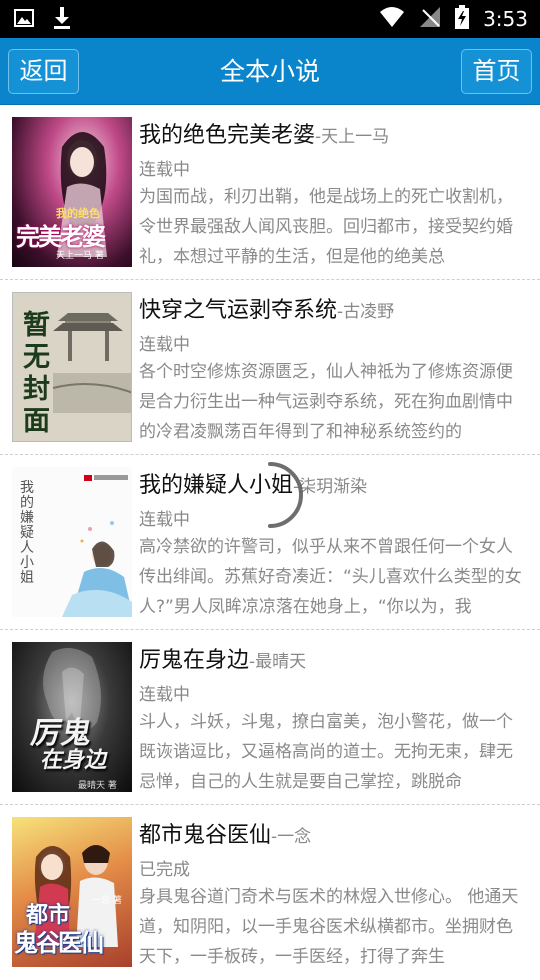 This screenshot has height=980, width=540. Describe the element at coordinates (505, 19) in the screenshot. I see `clock: 3:53` at that location.